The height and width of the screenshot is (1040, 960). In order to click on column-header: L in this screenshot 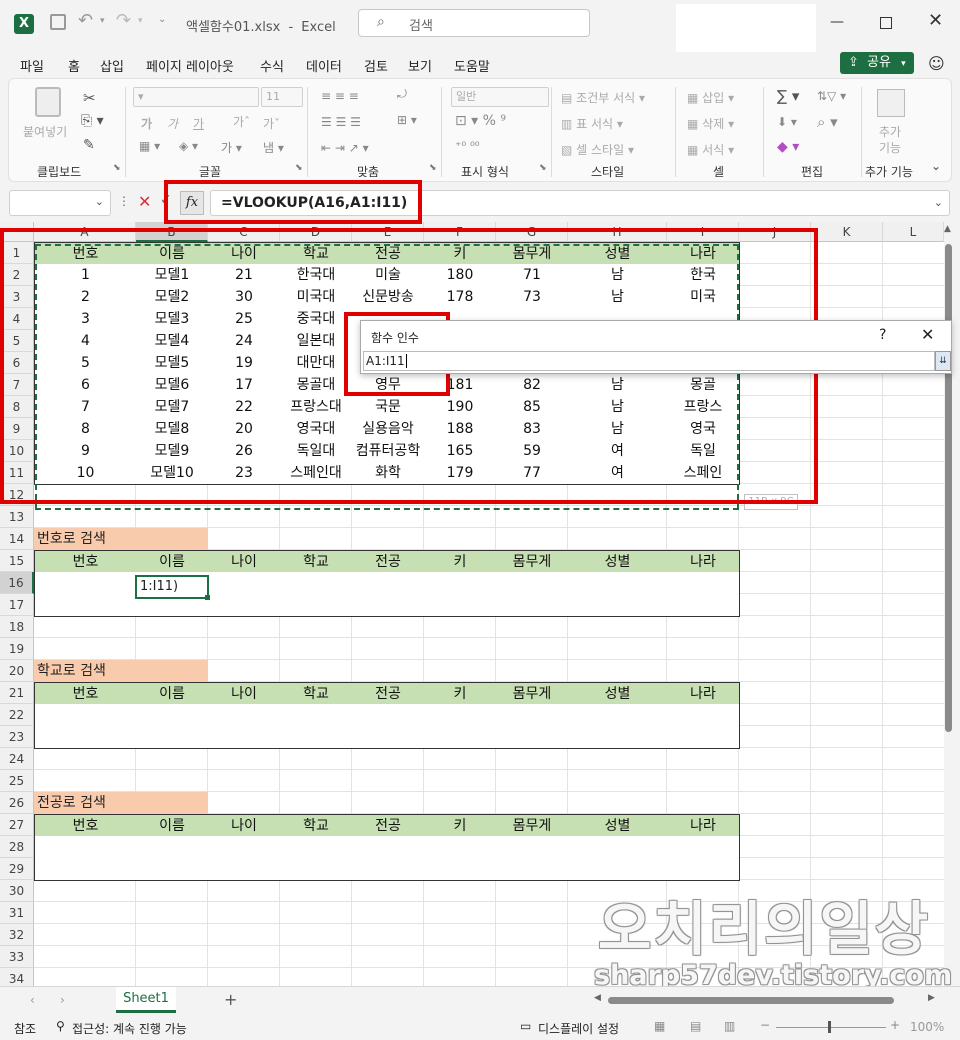, I will do `click(913, 232)`.